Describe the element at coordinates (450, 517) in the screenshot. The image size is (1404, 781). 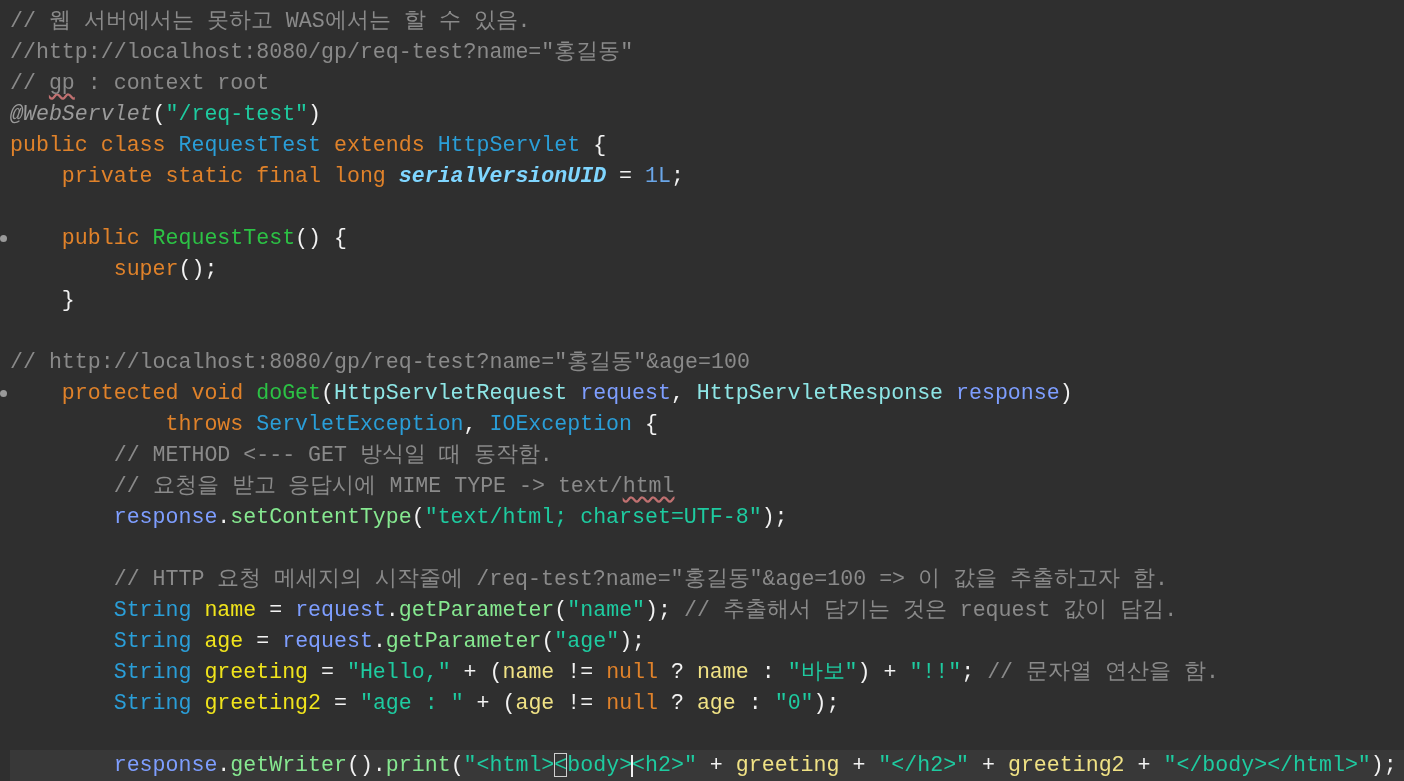
I see `code-line: response.setContentType("text/html; charset=UTF-8");` at that location.